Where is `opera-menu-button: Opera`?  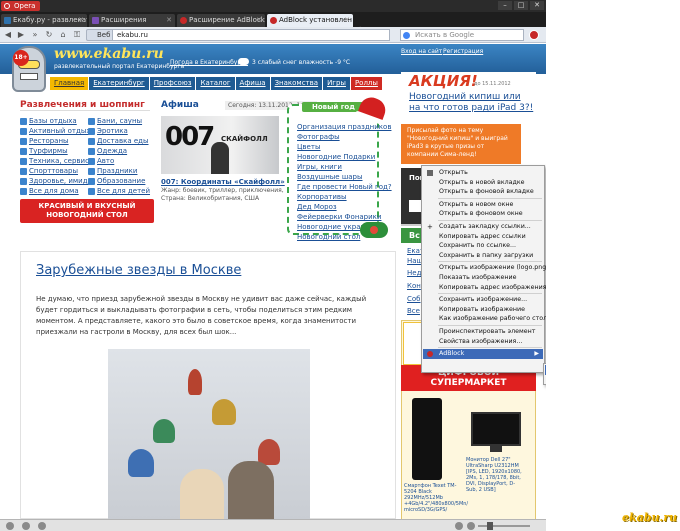
opera-menu-button: Opera is located at coordinates (21, 6).